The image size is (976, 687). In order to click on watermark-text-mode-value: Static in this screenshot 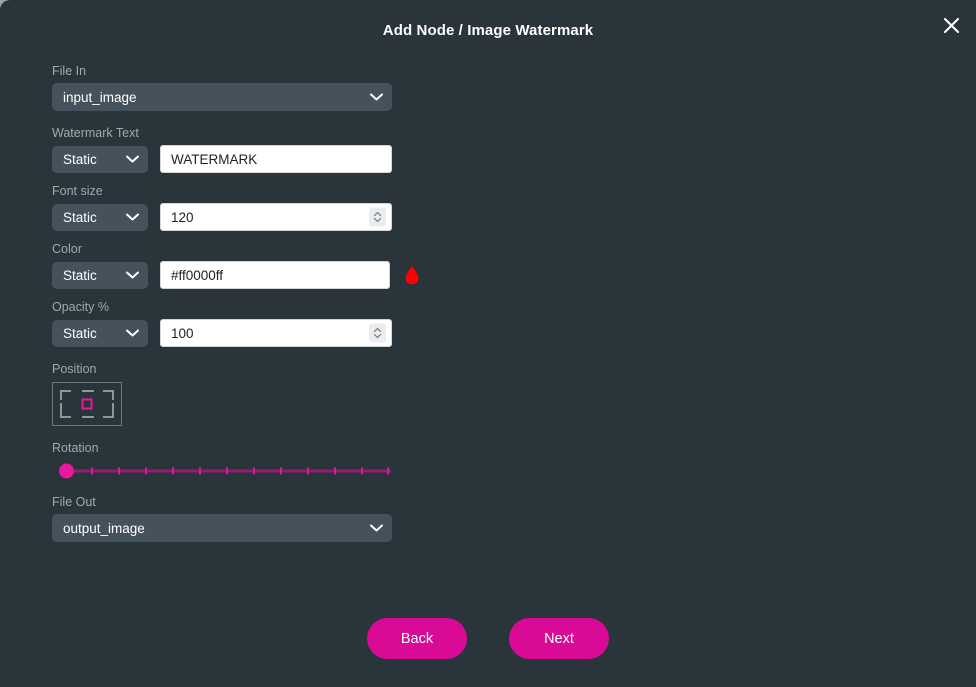, I will do `click(80, 159)`.